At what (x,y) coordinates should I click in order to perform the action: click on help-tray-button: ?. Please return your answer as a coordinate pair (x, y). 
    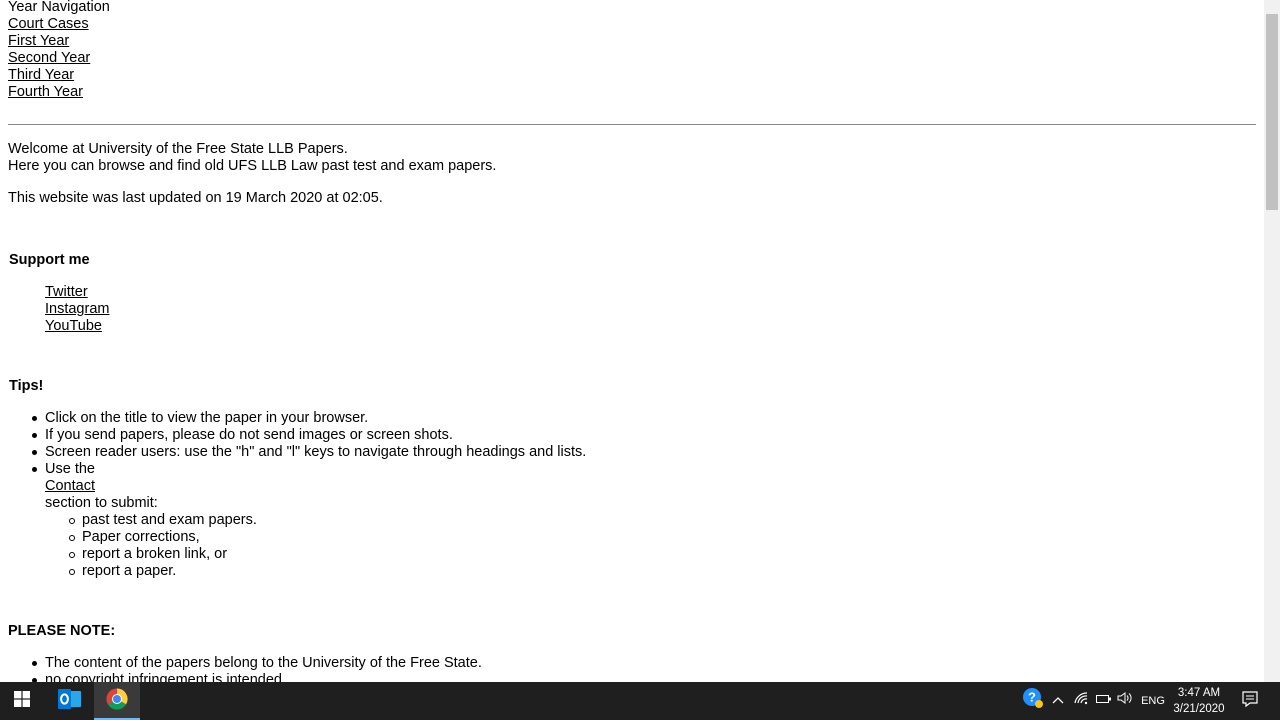
    Looking at the image, I should click on (1033, 701).